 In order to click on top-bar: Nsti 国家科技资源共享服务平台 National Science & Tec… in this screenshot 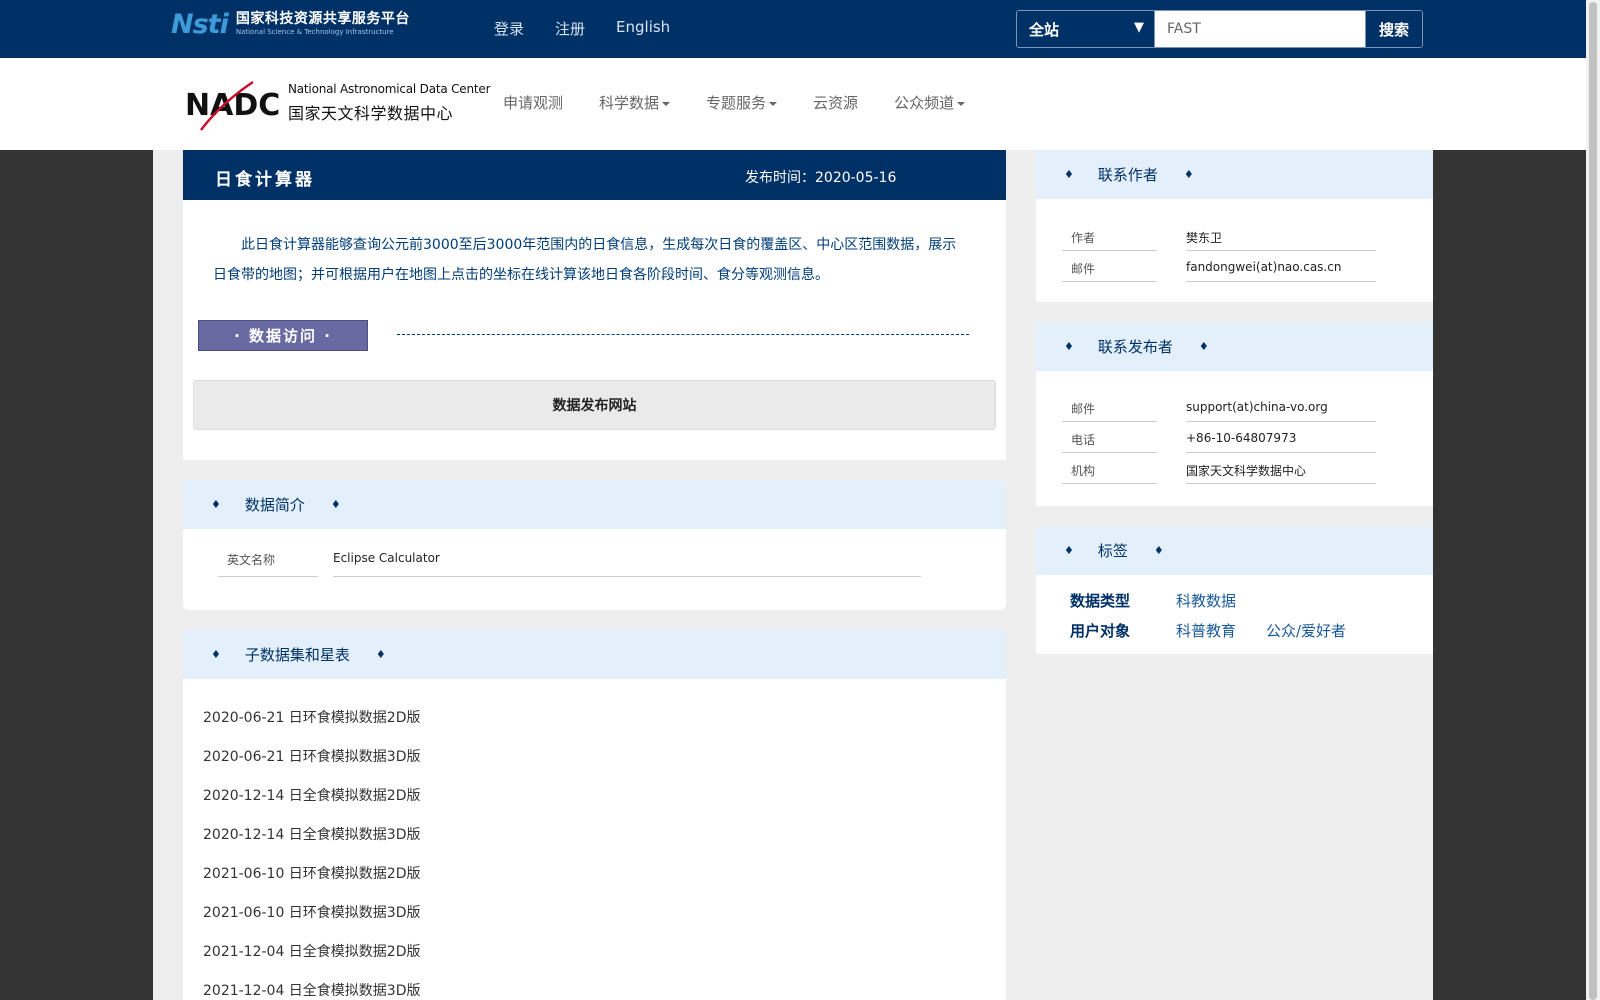, I will do `click(793, 29)`.